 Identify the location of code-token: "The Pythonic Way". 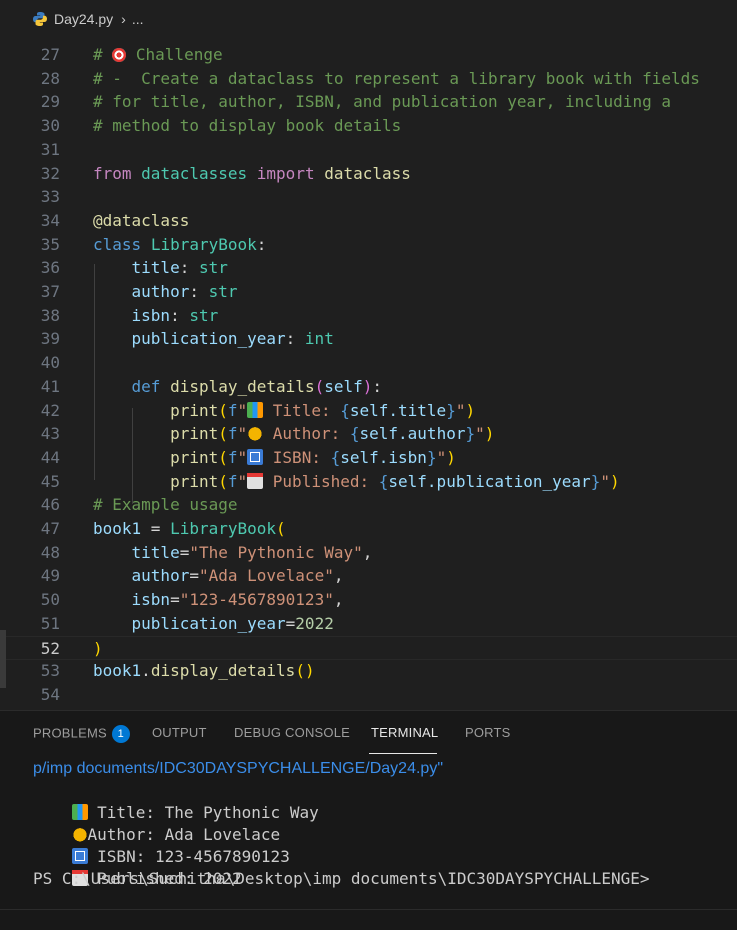
(276, 552).